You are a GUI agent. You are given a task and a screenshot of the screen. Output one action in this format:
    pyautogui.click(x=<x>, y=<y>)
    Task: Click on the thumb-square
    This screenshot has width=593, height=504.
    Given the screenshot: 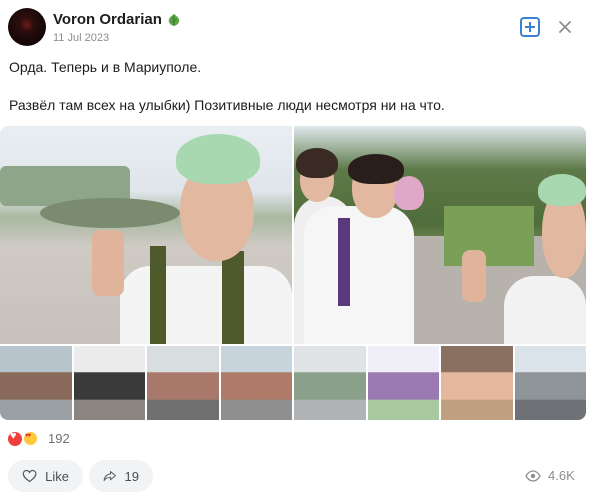 What is the action you would take?
    pyautogui.click(x=550, y=383)
    